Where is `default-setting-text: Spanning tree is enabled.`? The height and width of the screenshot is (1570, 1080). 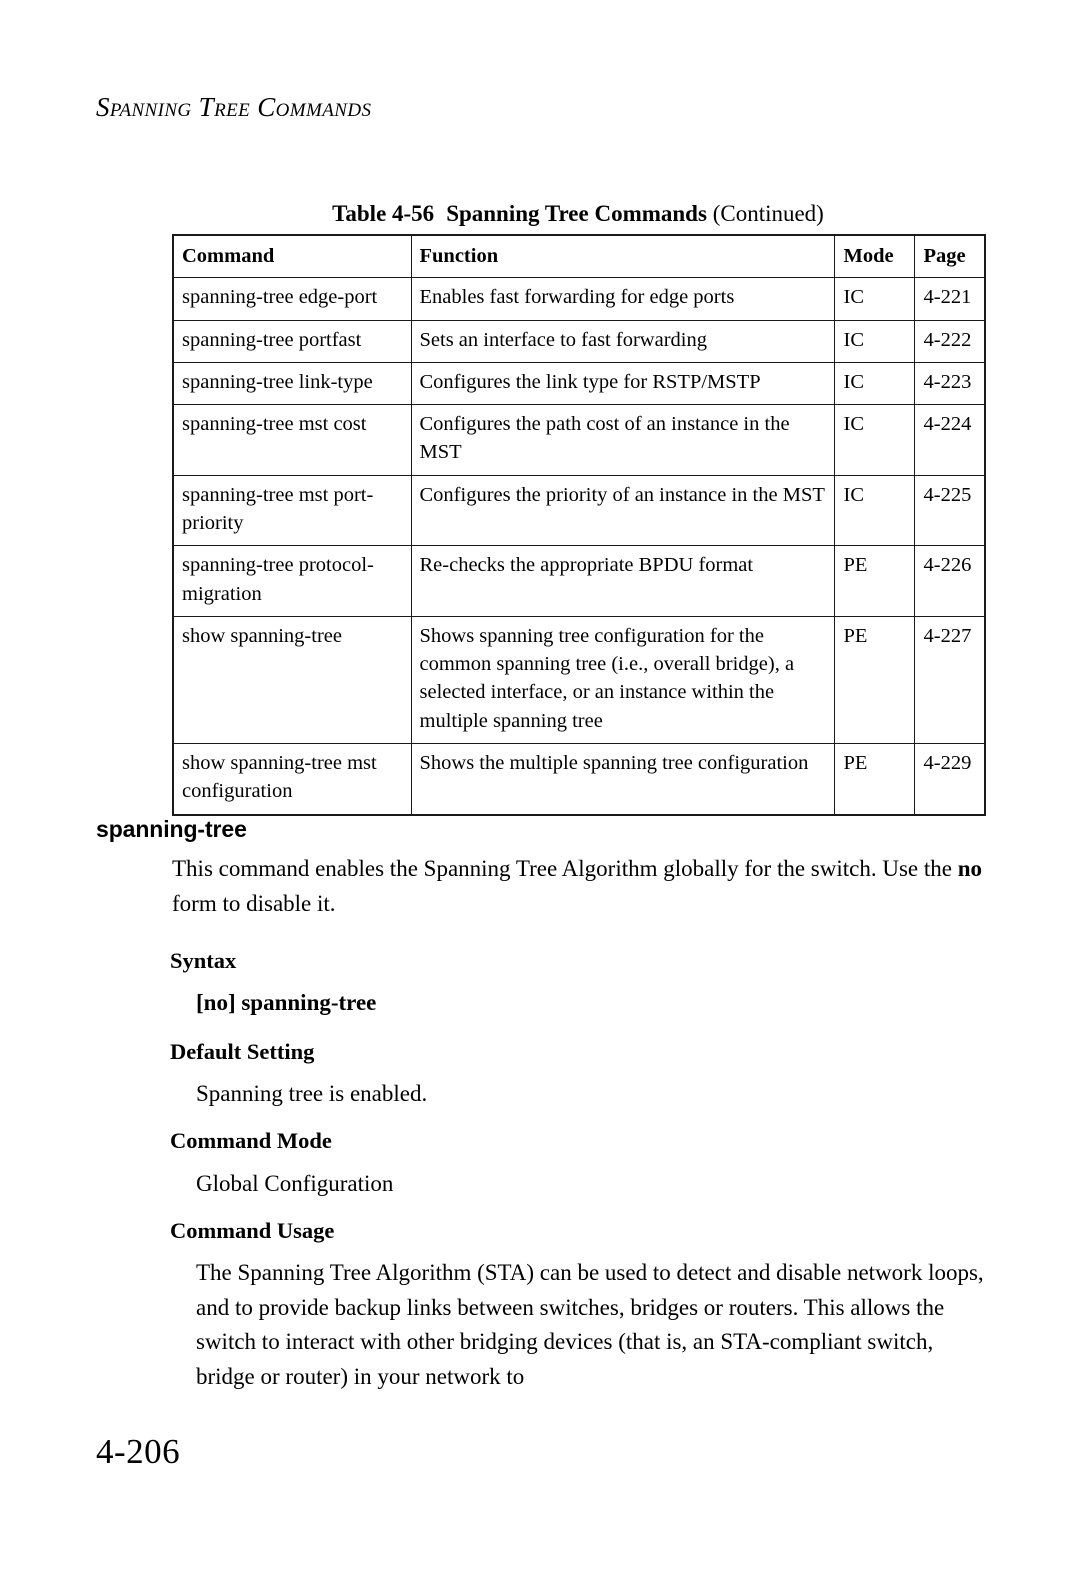
default-setting-text: Spanning tree is enabled. is located at coordinates (312, 1093).